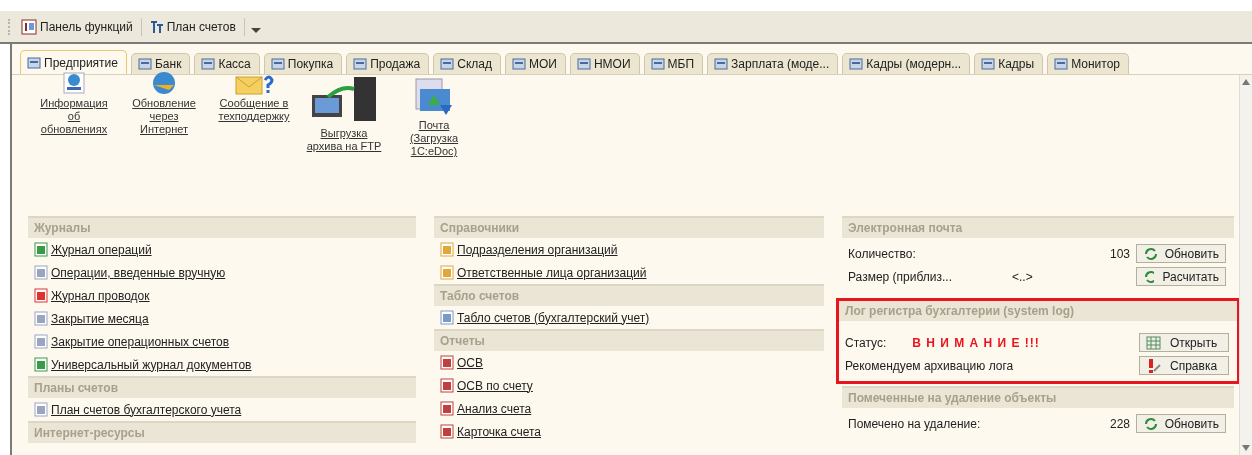 The width and height of the screenshot is (1252, 455). What do you see at coordinates (1038, 228) in the screenshot?
I see `section-header: Электронная почта` at bounding box center [1038, 228].